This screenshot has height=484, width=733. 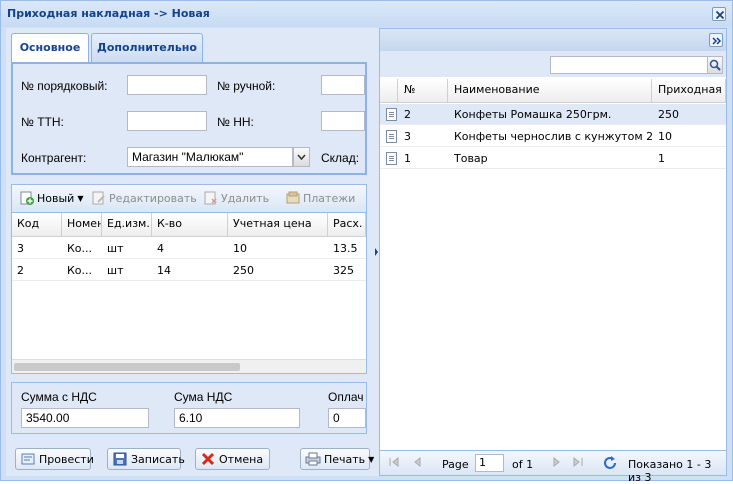 I want to click on post-button-label: Провести, so click(x=66, y=459).